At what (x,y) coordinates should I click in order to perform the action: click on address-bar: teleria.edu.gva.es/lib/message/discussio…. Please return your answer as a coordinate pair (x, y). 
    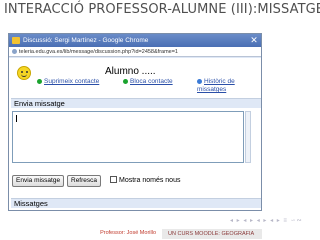
    Looking at the image, I should click on (135, 52).